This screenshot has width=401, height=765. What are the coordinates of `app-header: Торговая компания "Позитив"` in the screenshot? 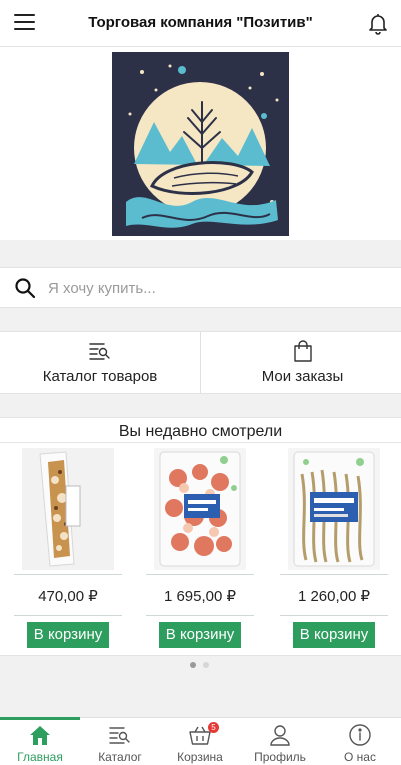 It's located at (200, 23).